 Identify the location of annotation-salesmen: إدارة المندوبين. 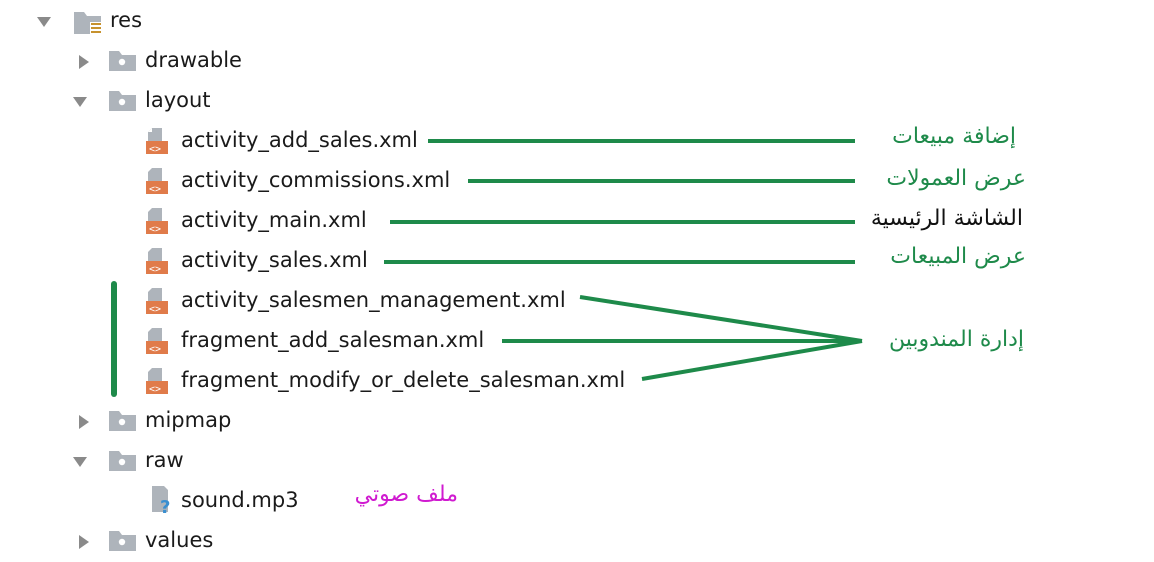
(956, 339).